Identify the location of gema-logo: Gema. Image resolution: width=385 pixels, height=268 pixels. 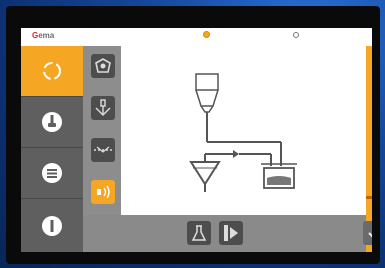
(43, 35).